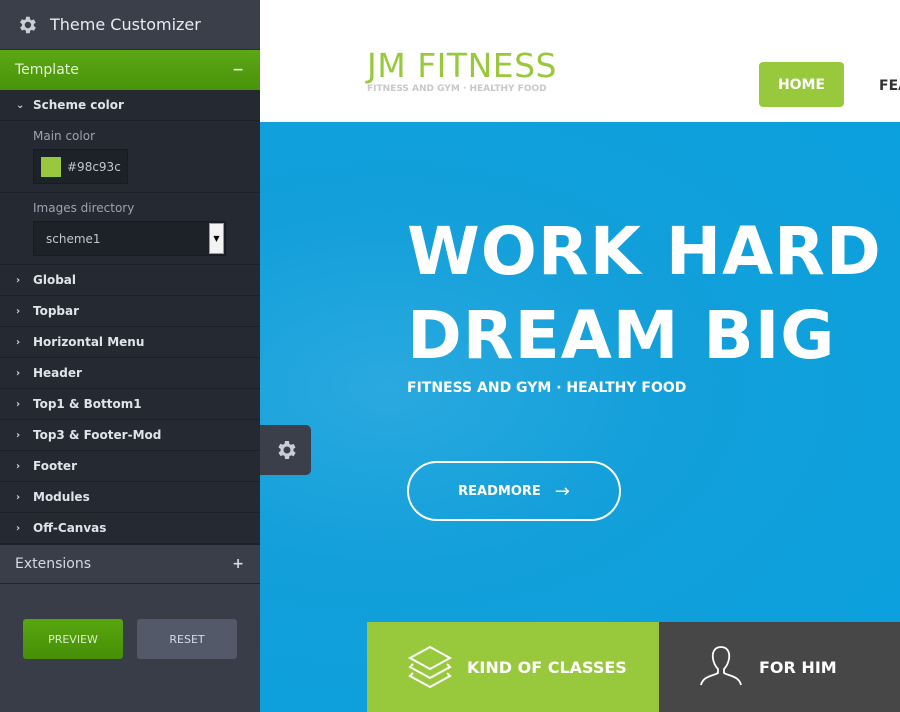  What do you see at coordinates (801, 84) in the screenshot?
I see `nav-home: HOME` at bounding box center [801, 84].